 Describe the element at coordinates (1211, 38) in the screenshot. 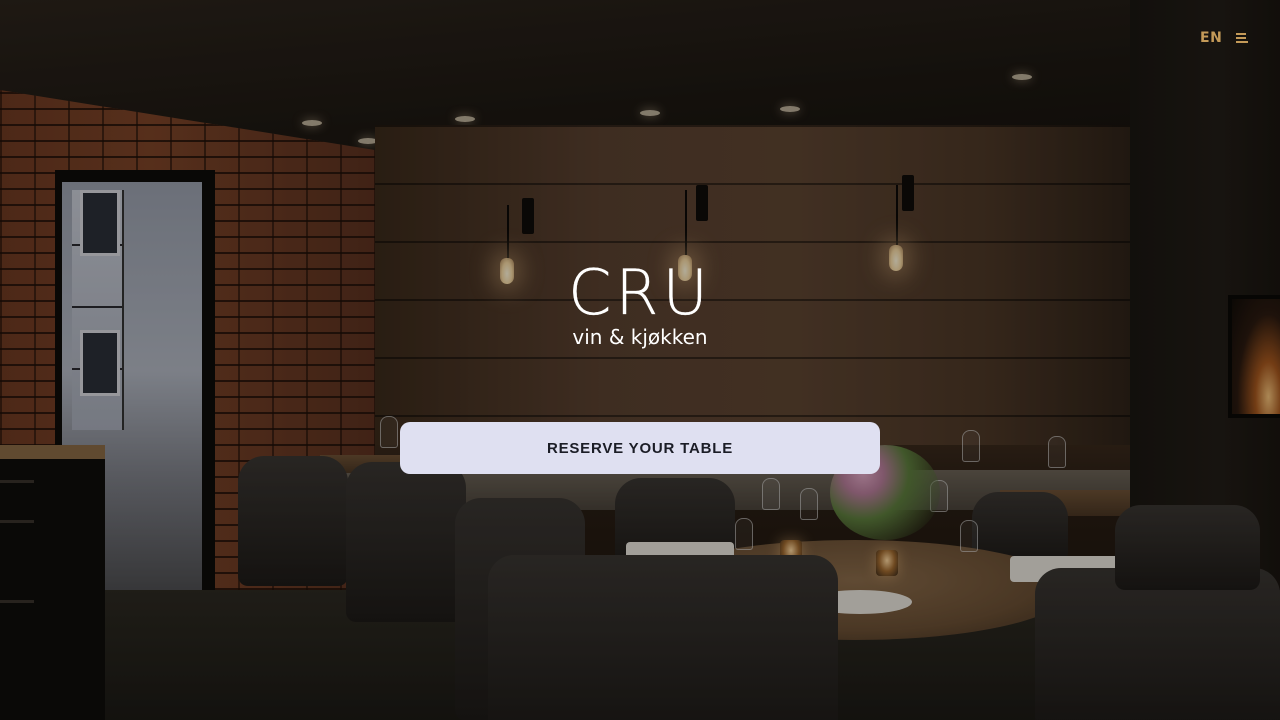

I see `language-selector: EN` at that location.